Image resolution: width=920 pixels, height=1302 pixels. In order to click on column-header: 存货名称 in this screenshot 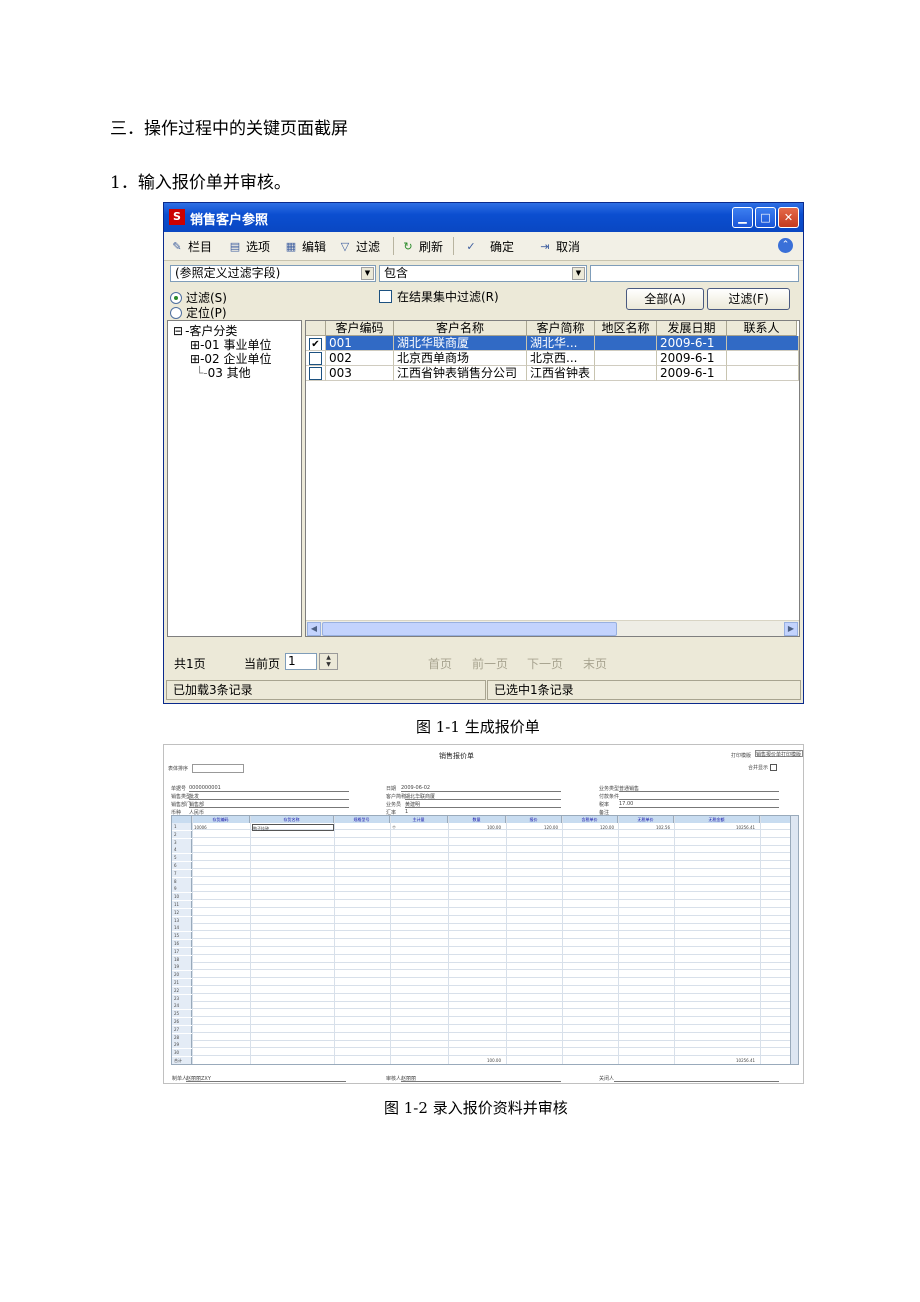, I will do `click(292, 819)`.